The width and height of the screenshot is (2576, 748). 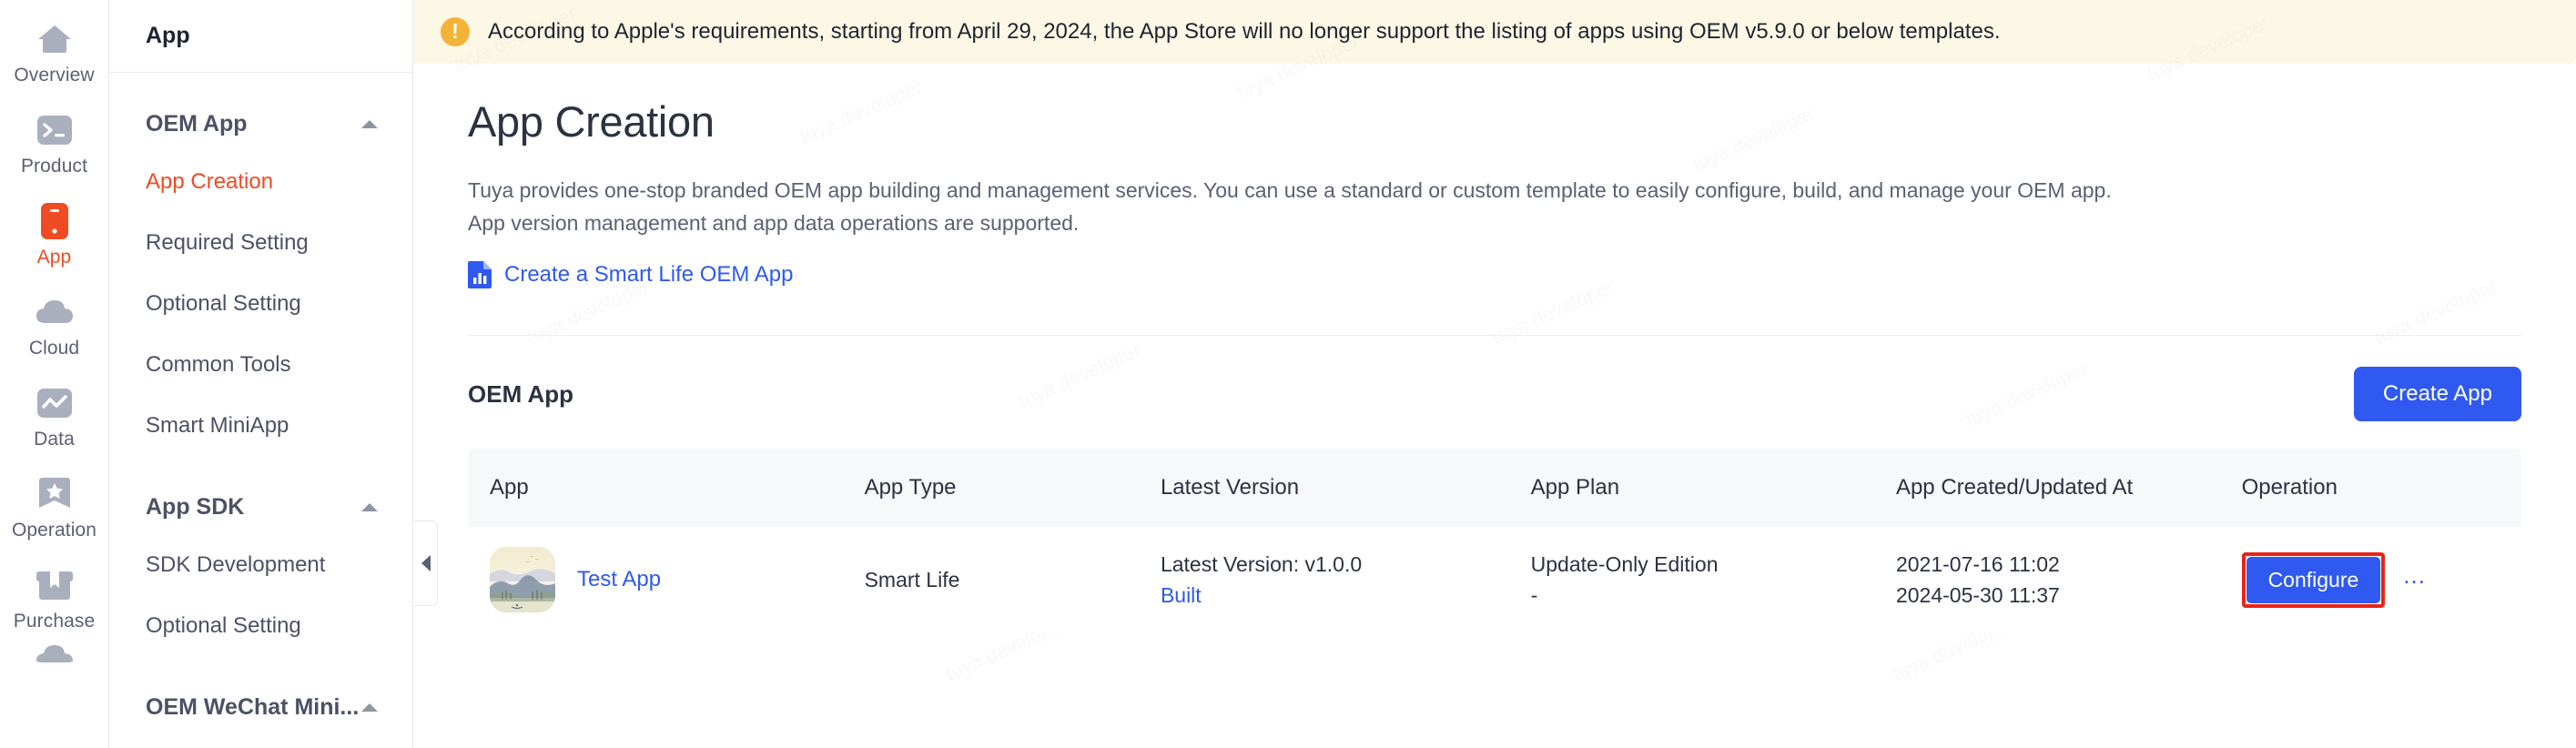 I want to click on sidebar-item-label-sdk-development: SDK Development, so click(x=236, y=564).